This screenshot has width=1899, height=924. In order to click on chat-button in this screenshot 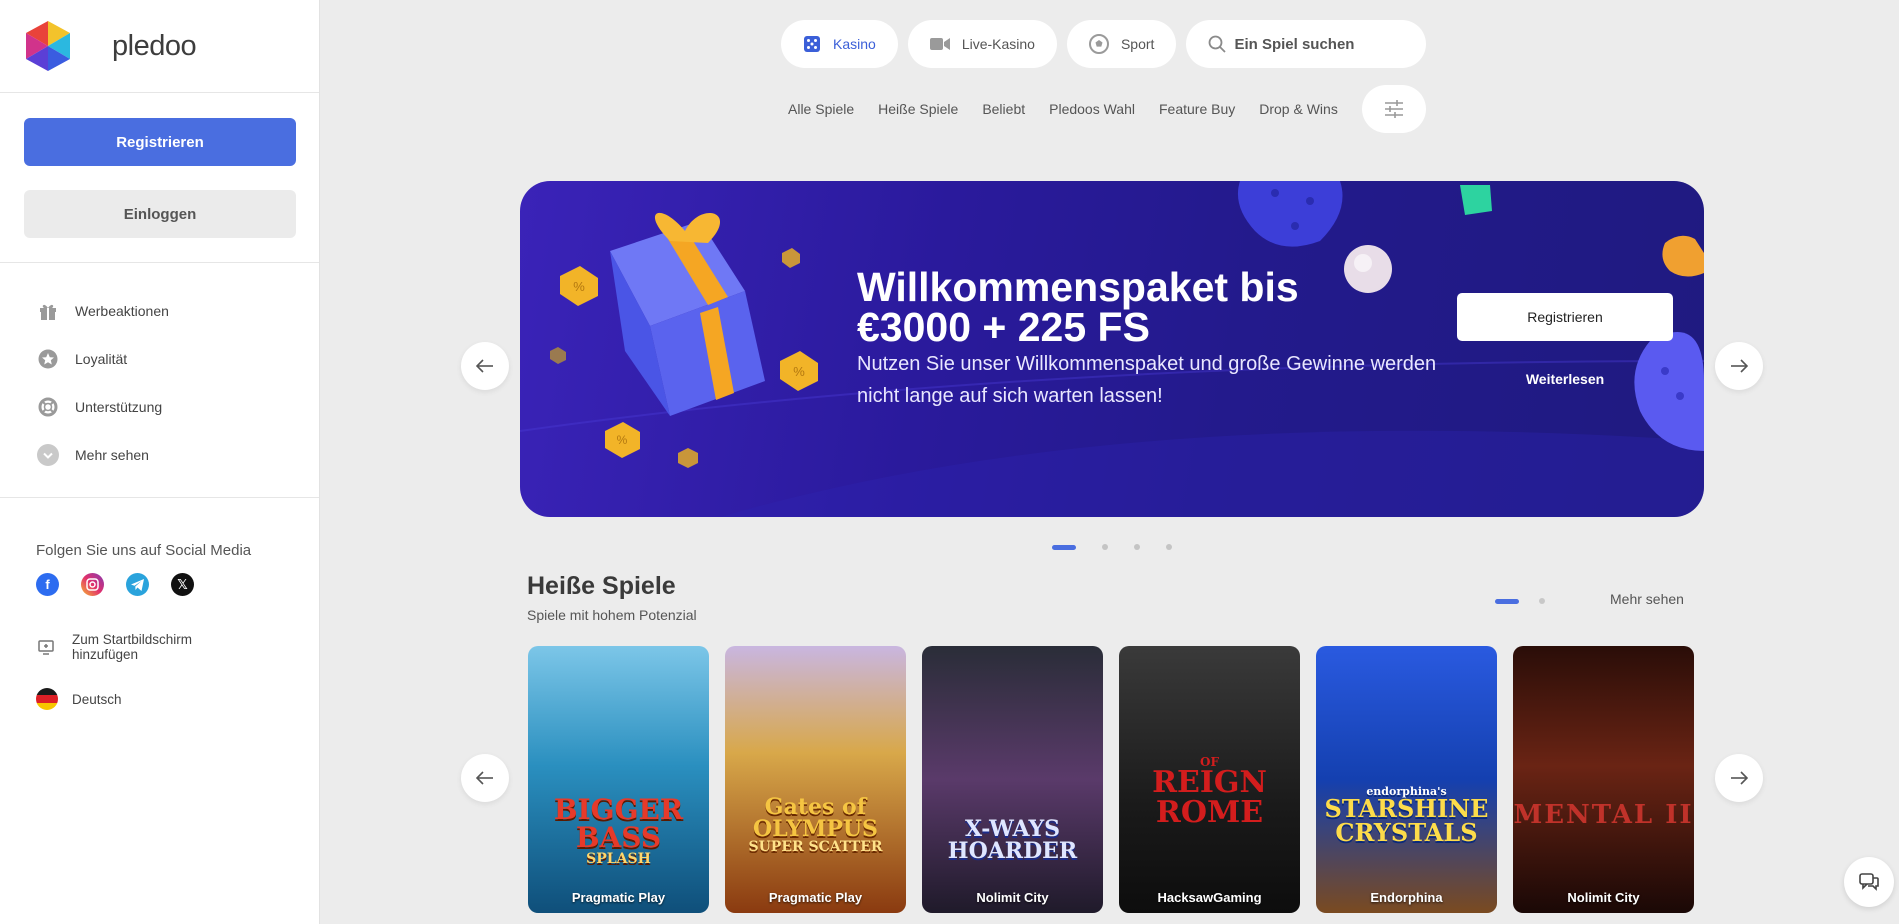, I will do `click(1869, 882)`.